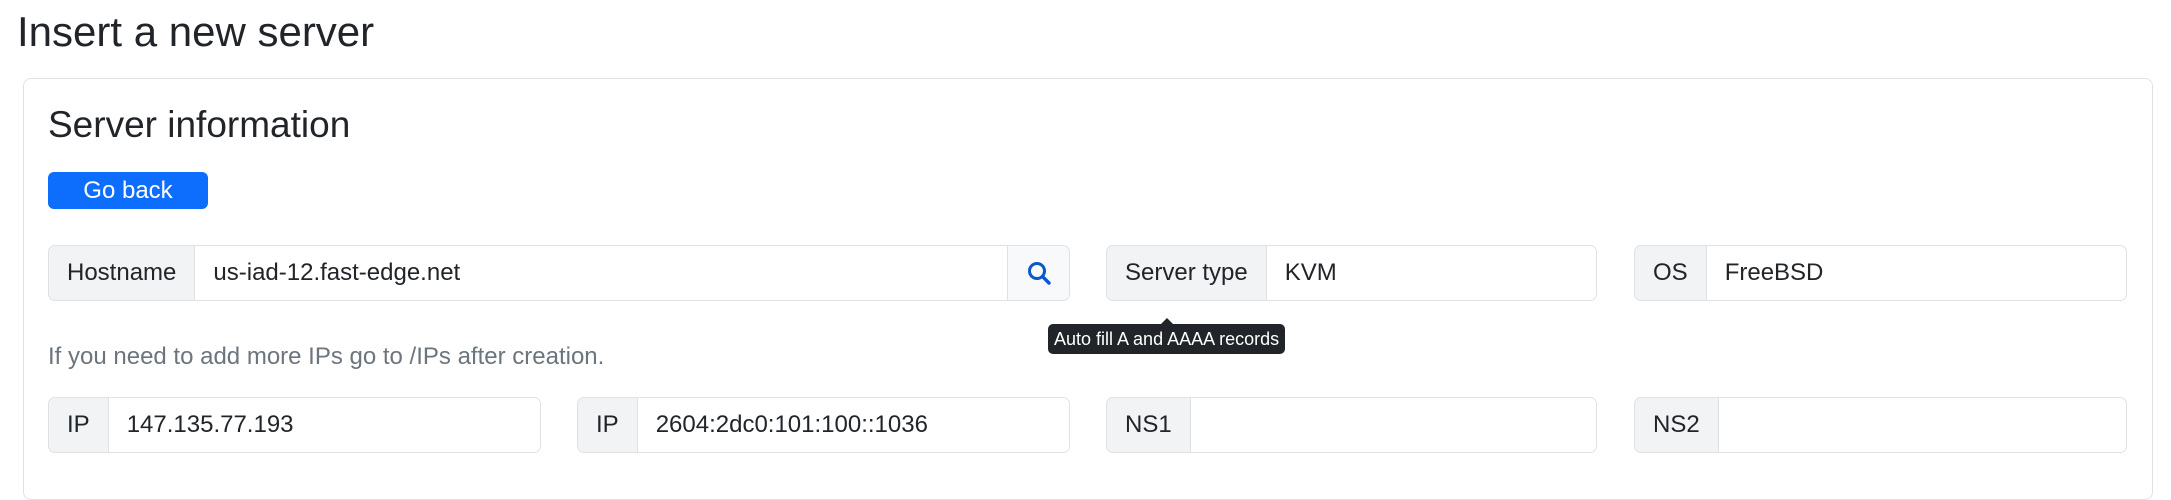 The image size is (2171, 500). I want to click on os-label: OS, so click(1670, 273).